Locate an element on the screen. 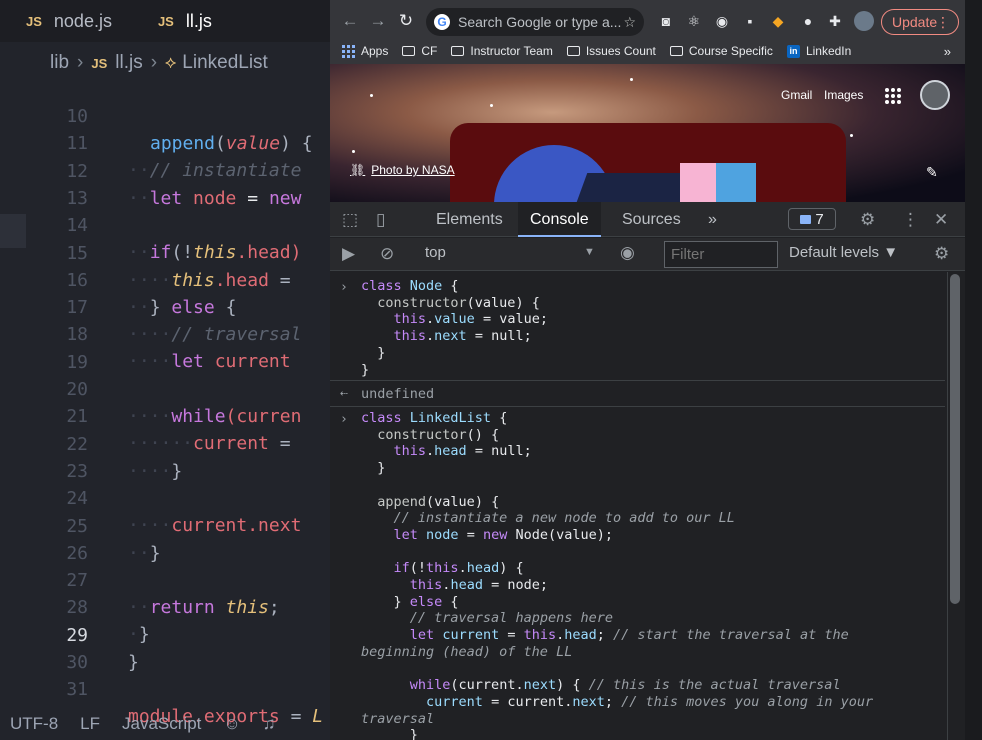 This screenshot has width=982, height=740. code-line: 17 ····// traversal is located at coordinates (165, 306).